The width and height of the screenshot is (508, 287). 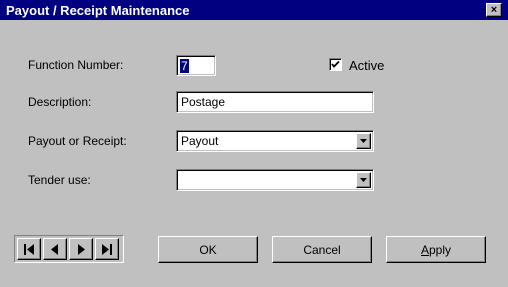 I want to click on payout-or-receipt-select: Payout, so click(x=275, y=141).